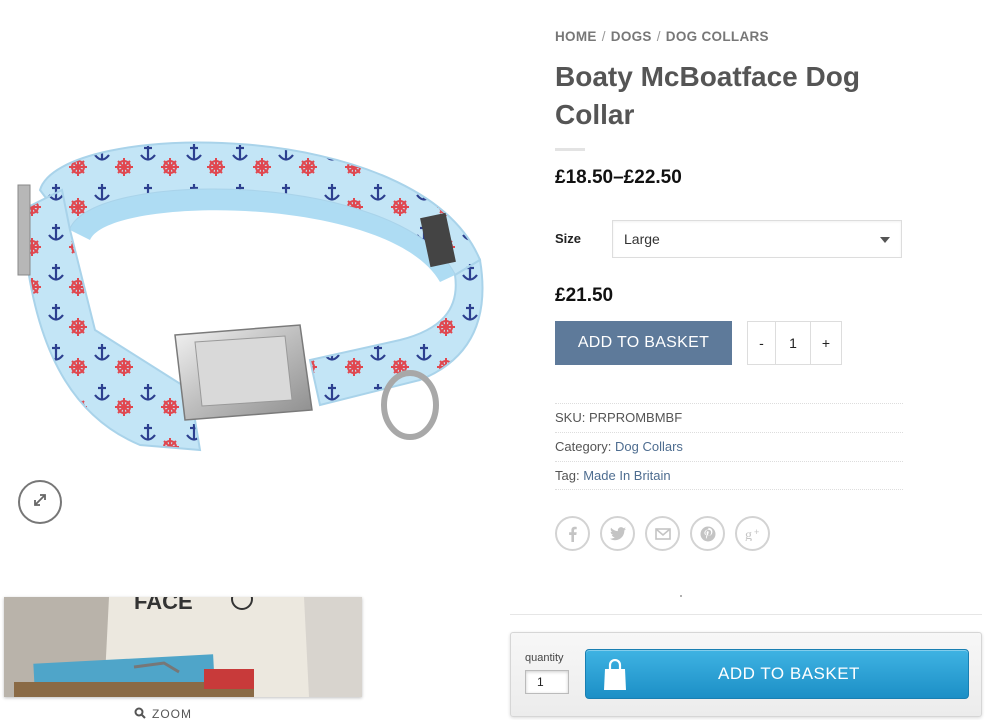 The width and height of the screenshot is (992, 720). I want to click on variation-price: £21.50, so click(584, 295).